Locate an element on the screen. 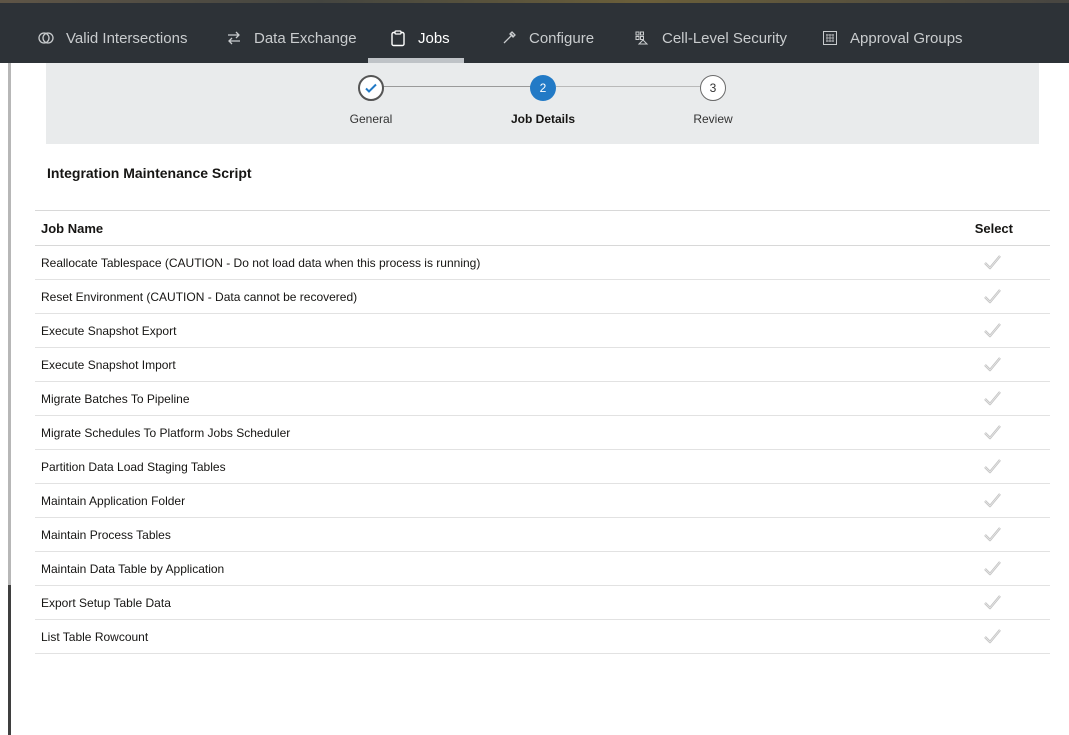 Image resolution: width=1069 pixels, height=735 pixels. job-name-cell: Export Setup Table Data is located at coordinates (106, 603).